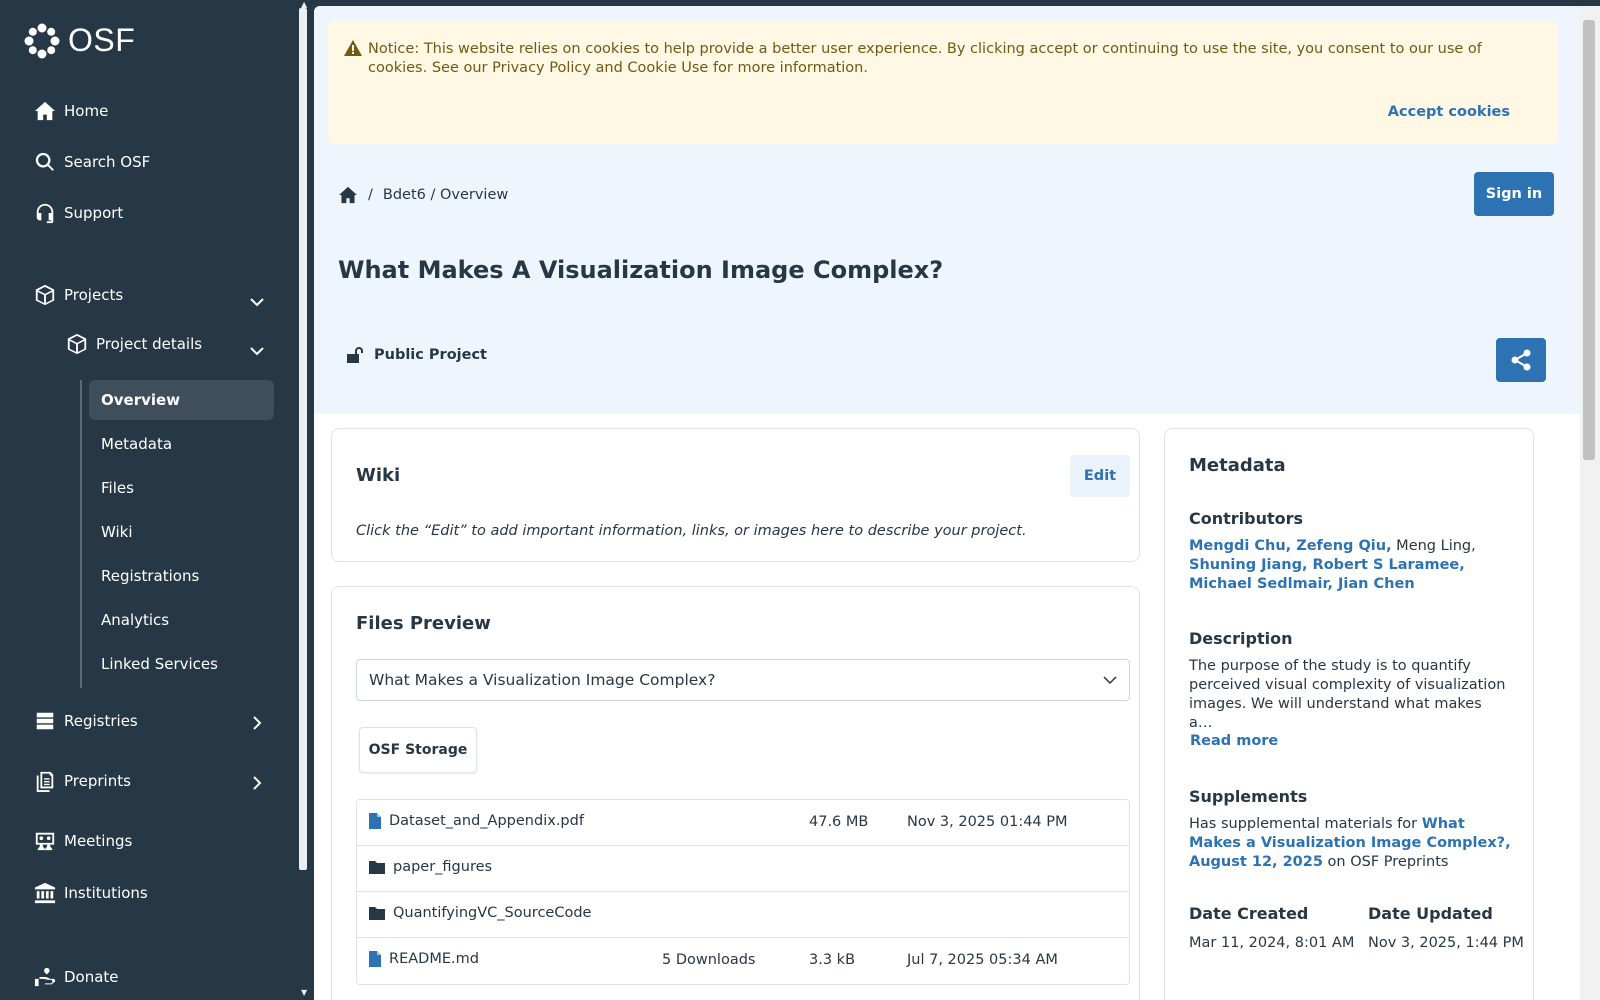  Describe the element at coordinates (45, 841) in the screenshot. I see `meetings-icon` at that location.